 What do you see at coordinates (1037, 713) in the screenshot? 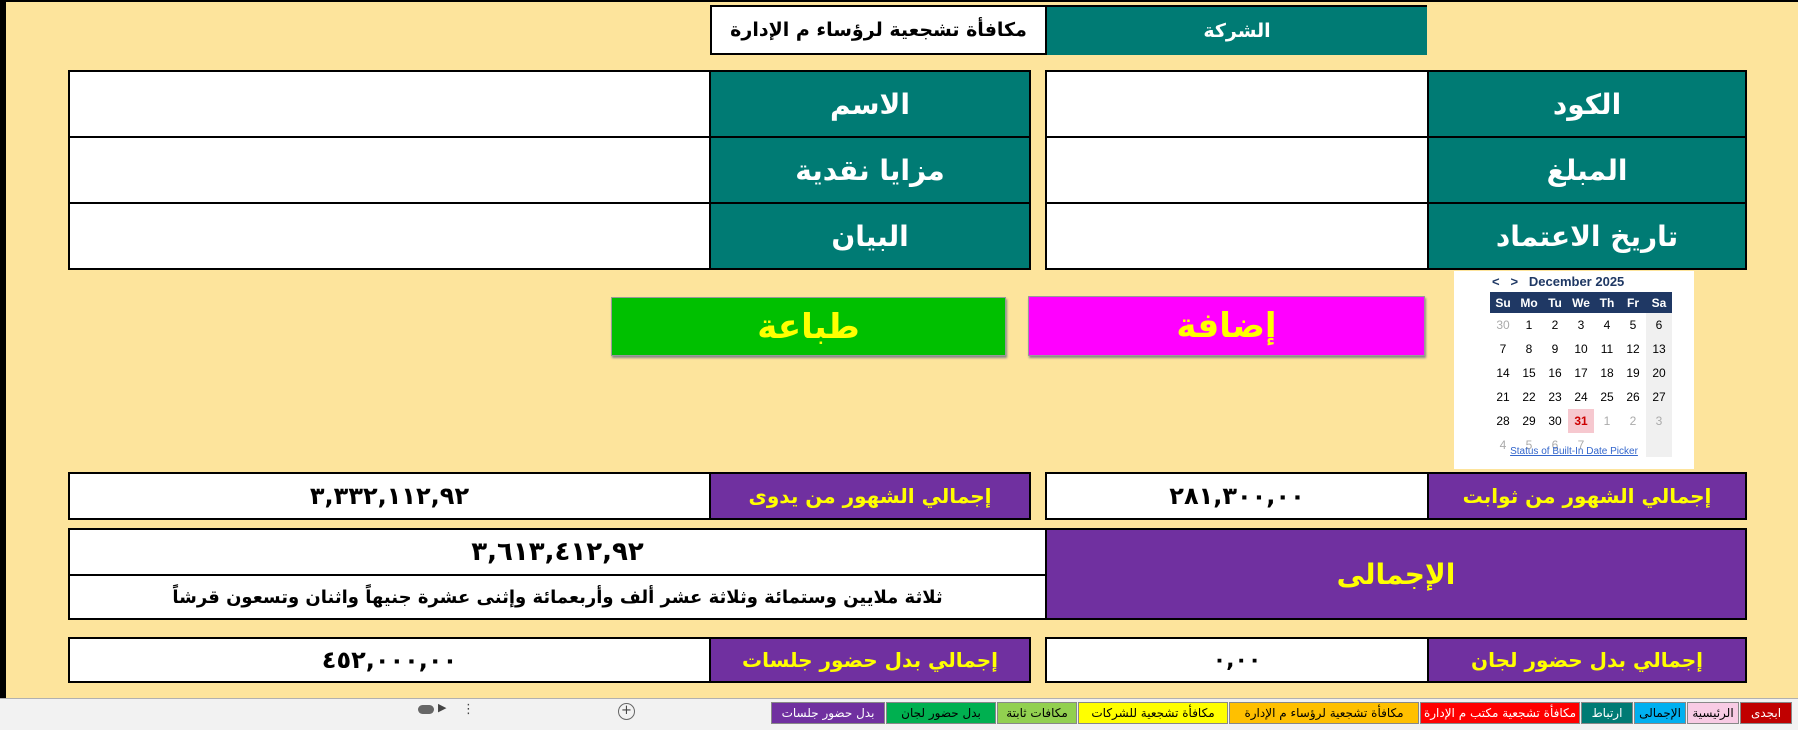
I see `sheet-tab: مكافات ثابتة` at bounding box center [1037, 713].